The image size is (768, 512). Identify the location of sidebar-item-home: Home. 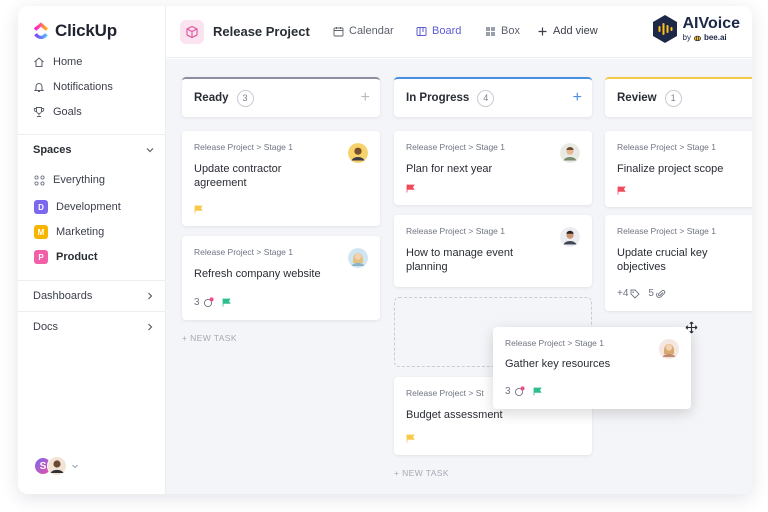
(57, 62).